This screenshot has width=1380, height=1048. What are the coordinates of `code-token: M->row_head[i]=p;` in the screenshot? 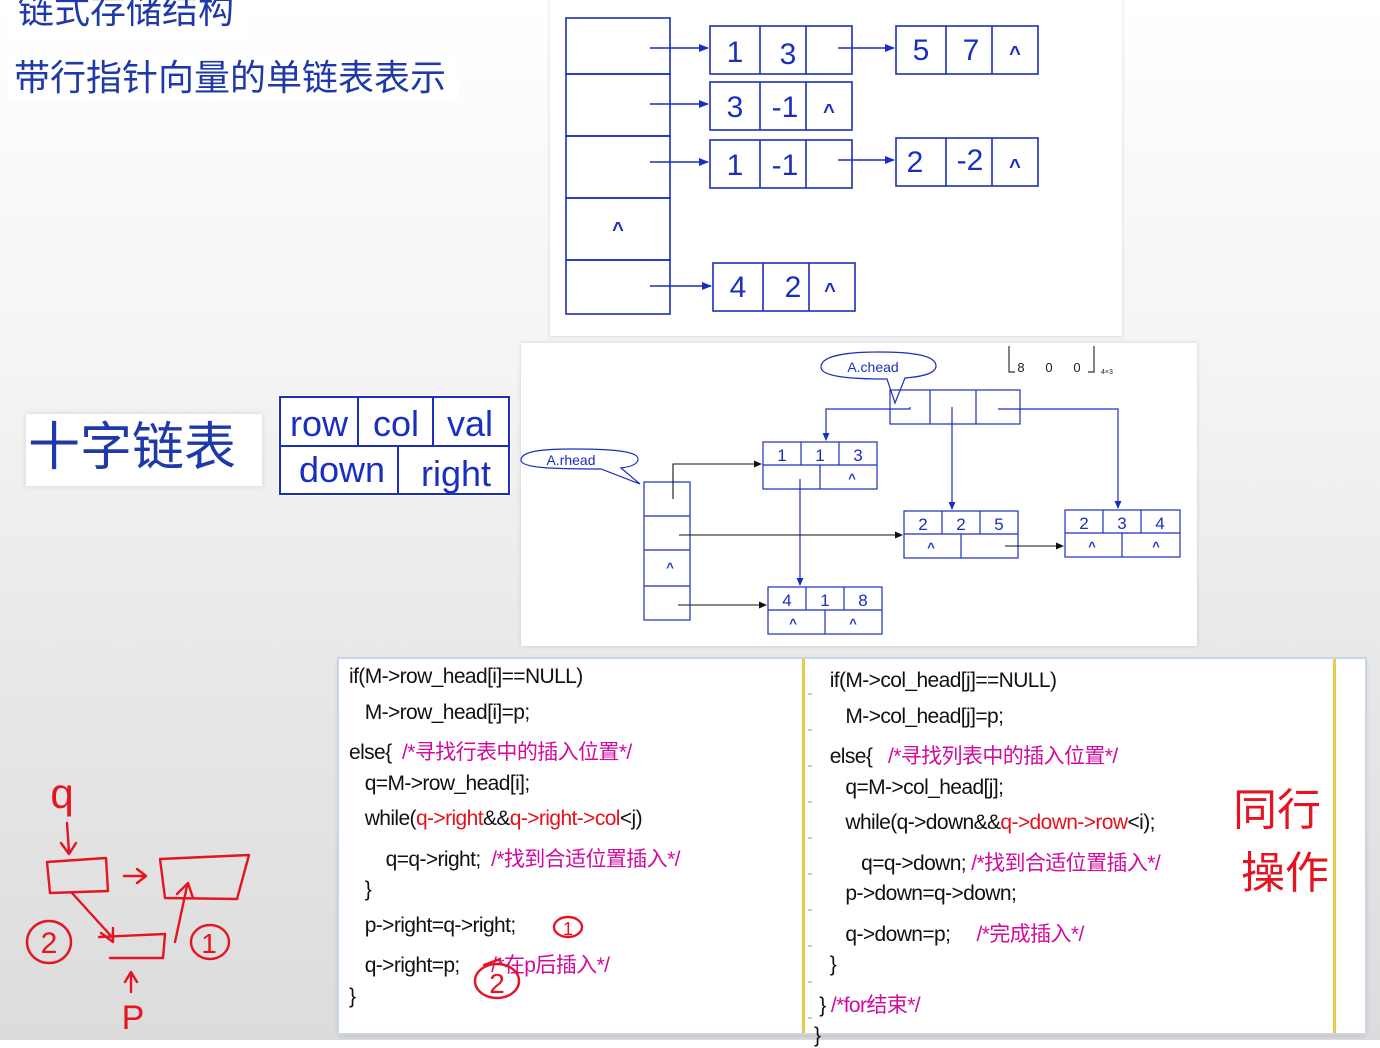 It's located at (440, 712).